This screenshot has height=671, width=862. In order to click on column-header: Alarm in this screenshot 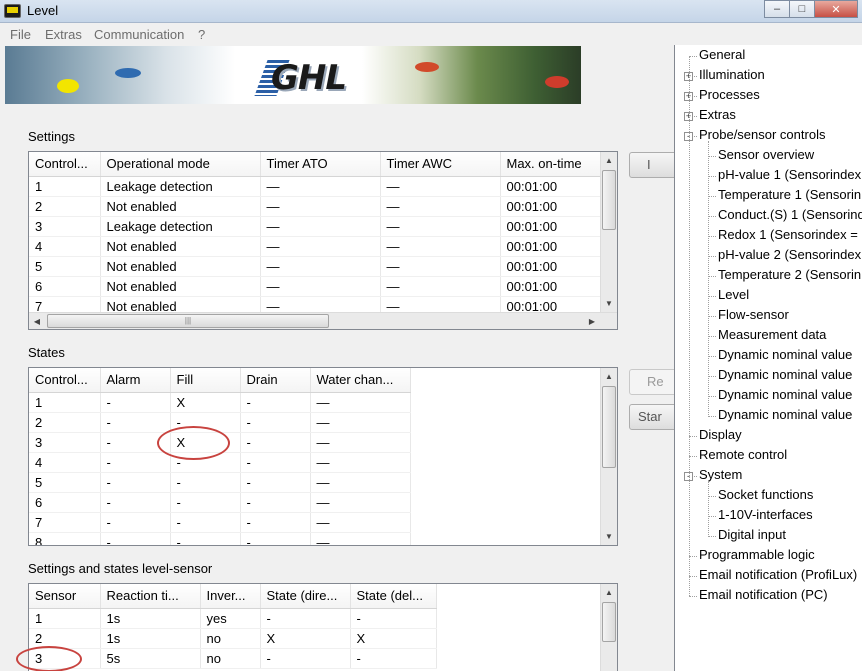, I will do `click(135, 380)`.